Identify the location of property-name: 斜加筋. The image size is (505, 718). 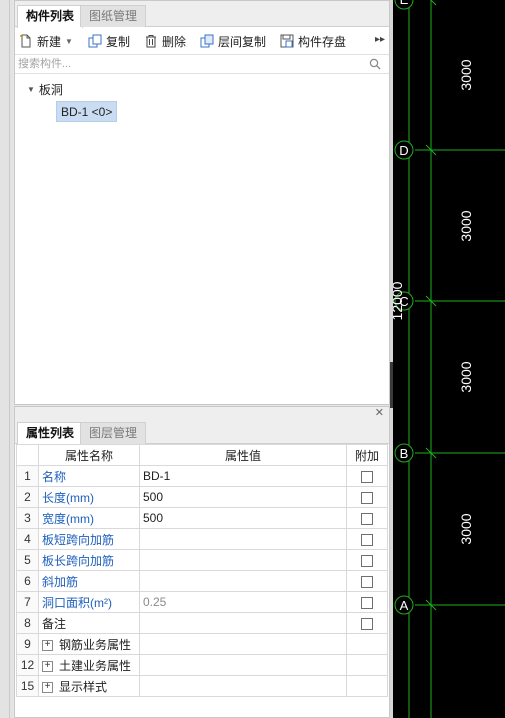
(89, 581).